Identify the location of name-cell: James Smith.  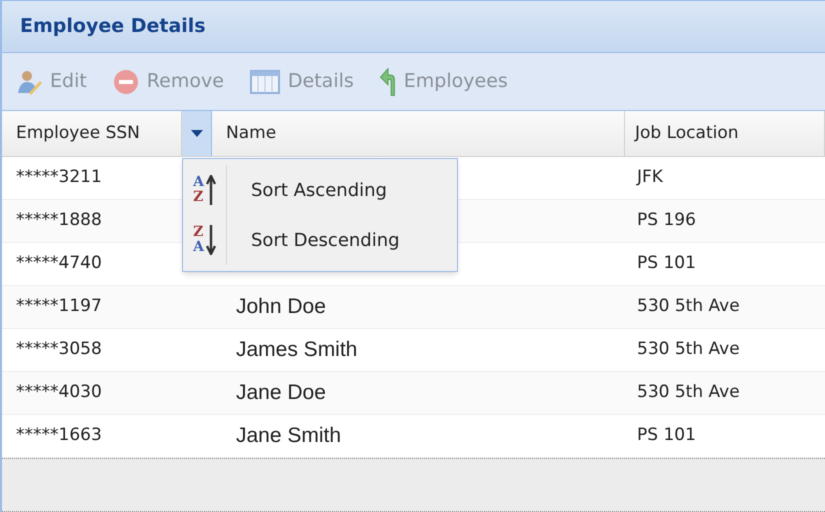
(297, 350).